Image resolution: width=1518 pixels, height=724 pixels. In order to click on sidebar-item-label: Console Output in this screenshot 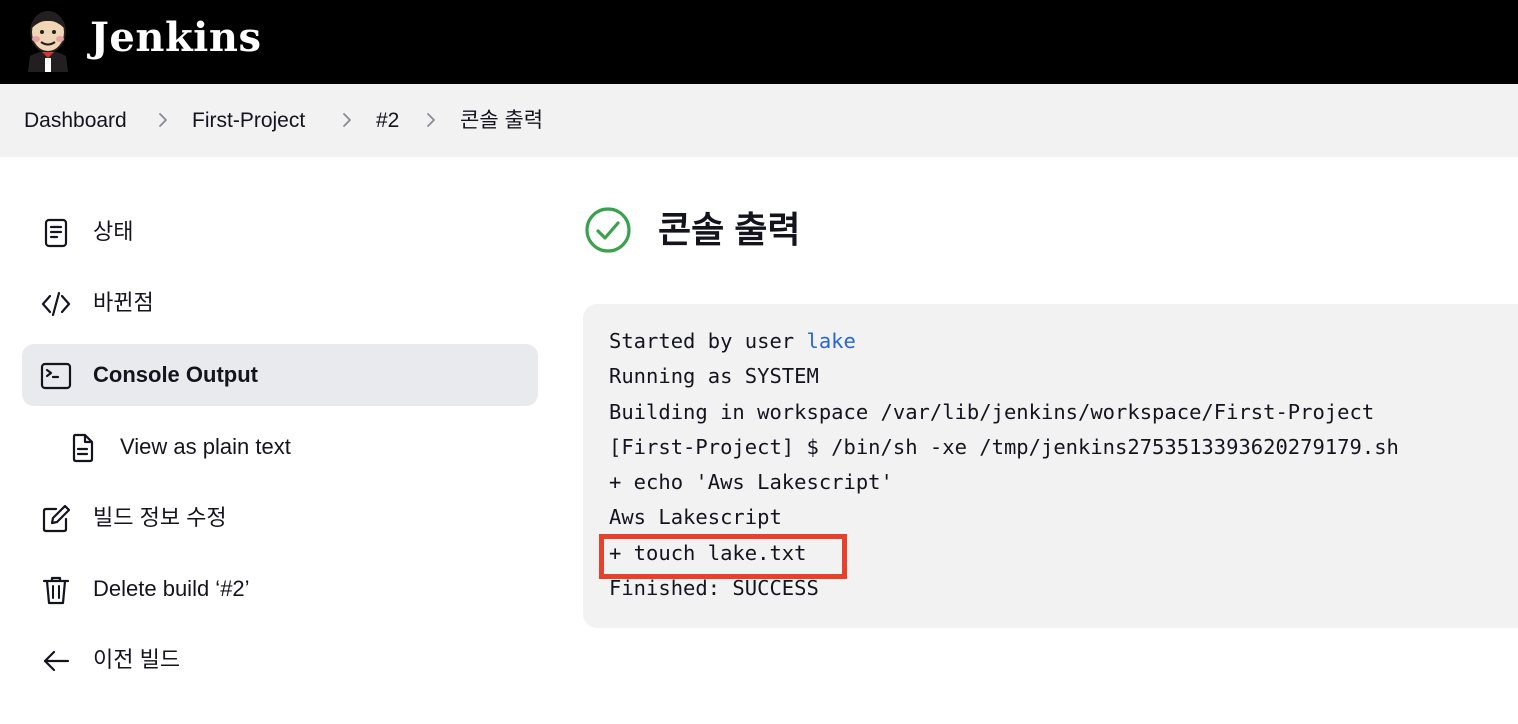, I will do `click(175, 374)`.